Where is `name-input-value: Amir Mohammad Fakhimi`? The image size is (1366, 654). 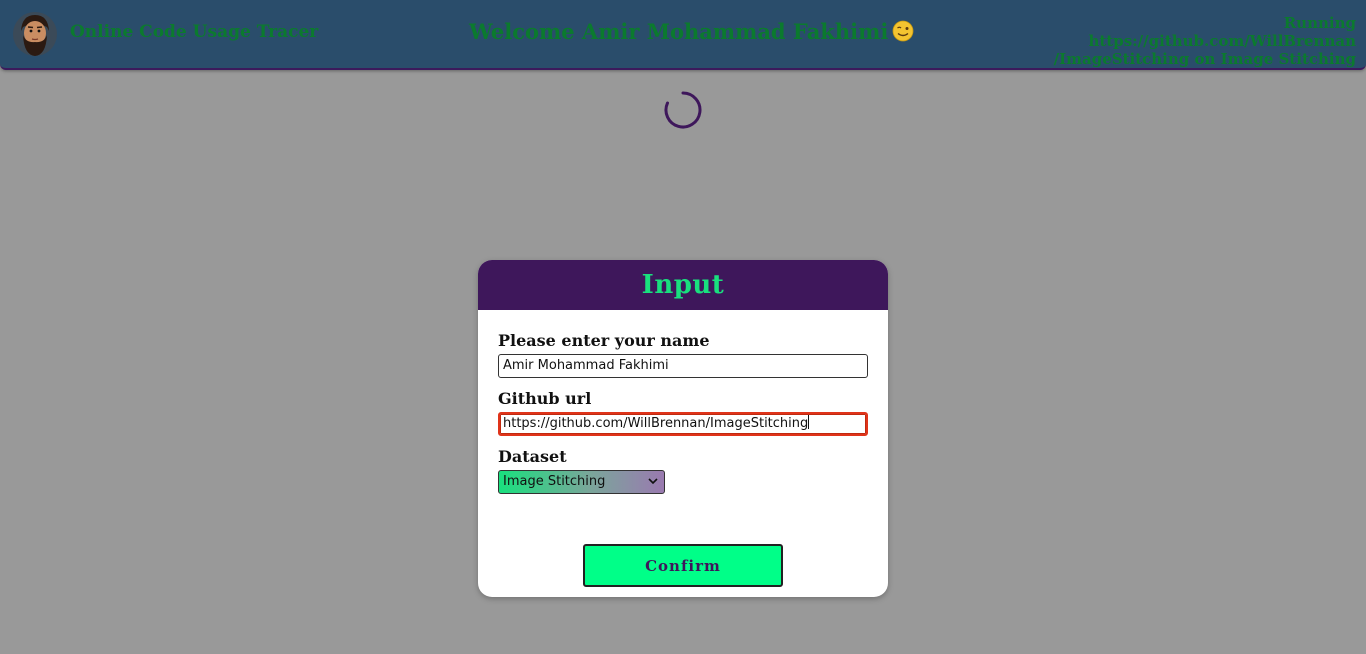 name-input-value: Amir Mohammad Fakhimi is located at coordinates (586, 365).